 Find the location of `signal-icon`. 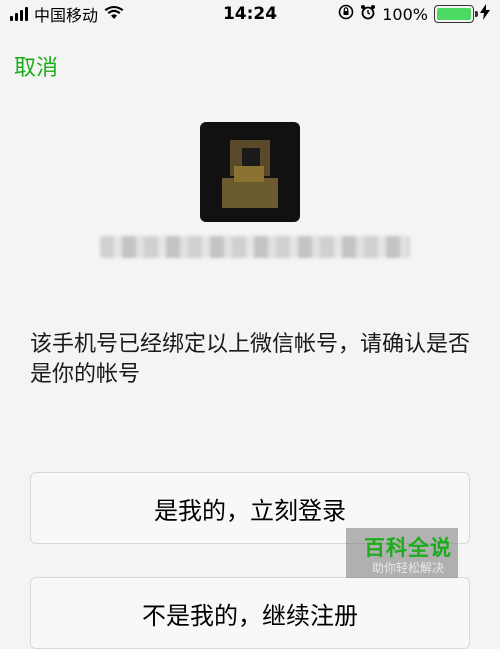

signal-icon is located at coordinates (19, 14).